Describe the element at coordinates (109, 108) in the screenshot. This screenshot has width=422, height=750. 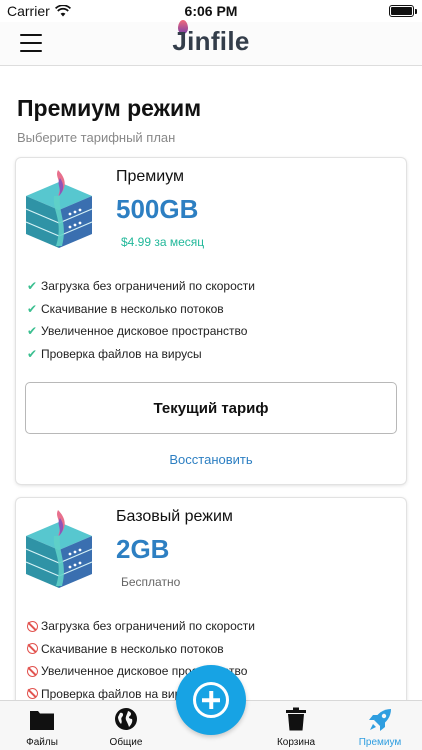
I see `page-title: Премиум режим` at that location.